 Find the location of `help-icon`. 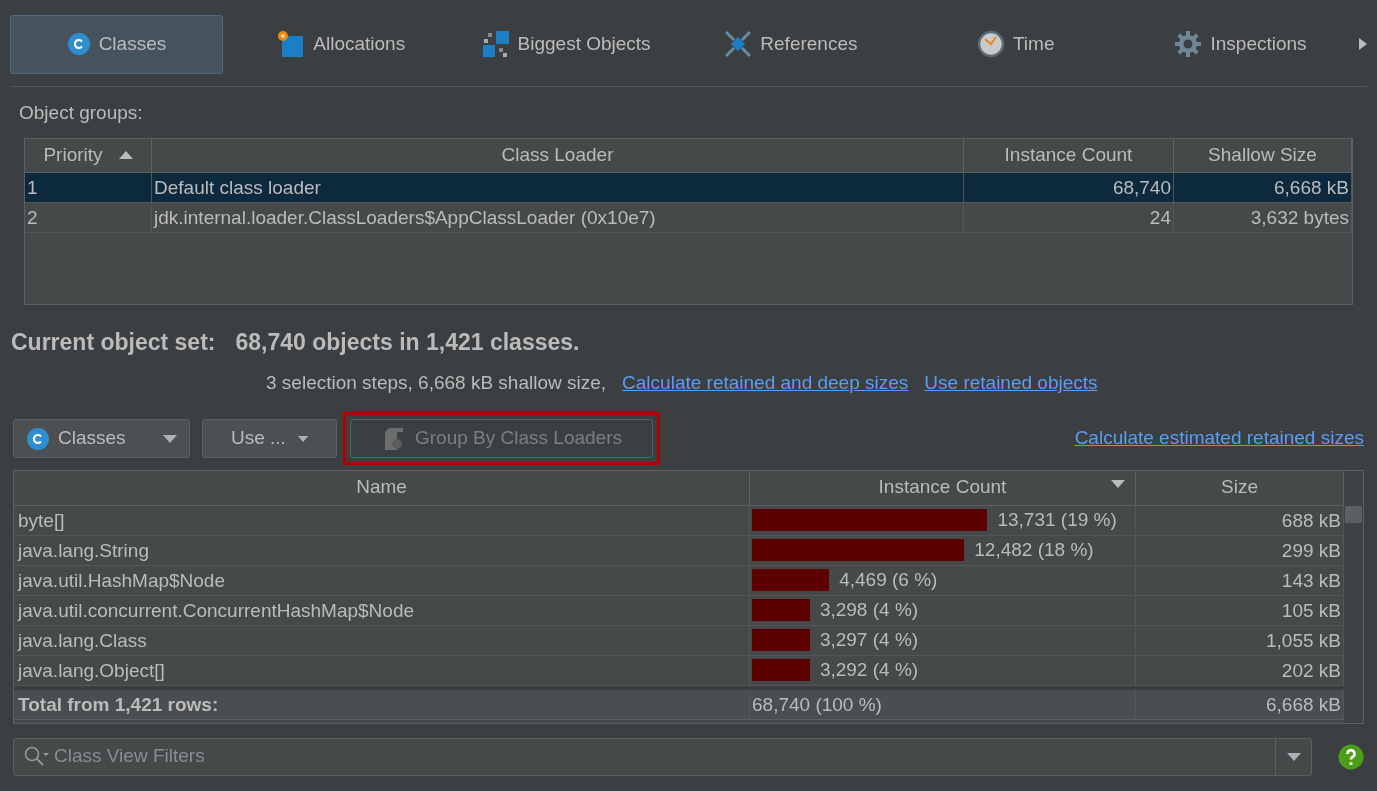

help-icon is located at coordinates (1351, 756).